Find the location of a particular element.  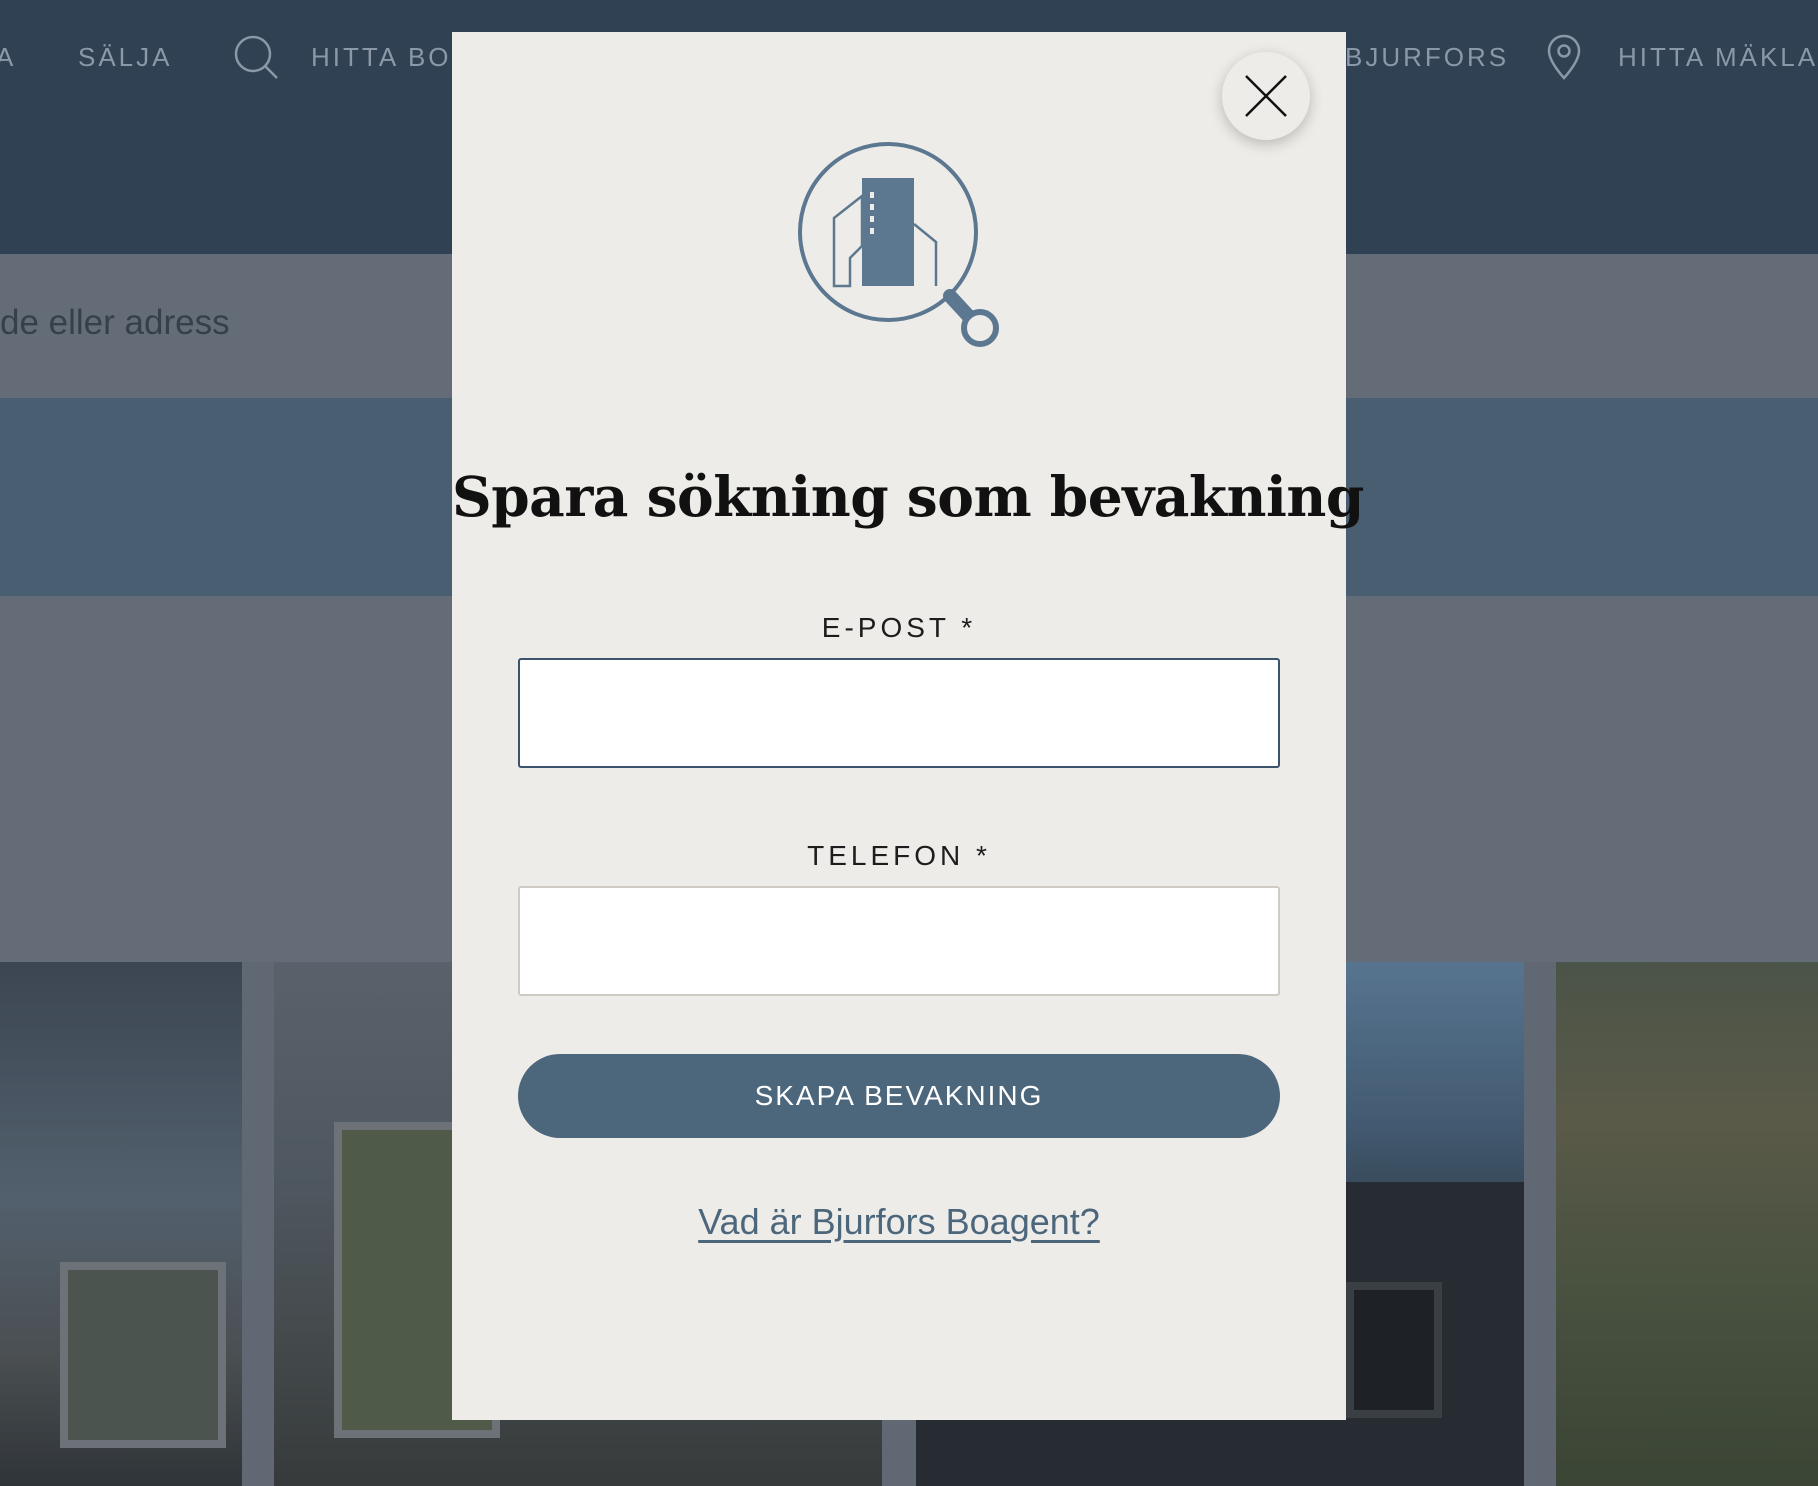

location-pin-icon is located at coordinates (1564, 59).